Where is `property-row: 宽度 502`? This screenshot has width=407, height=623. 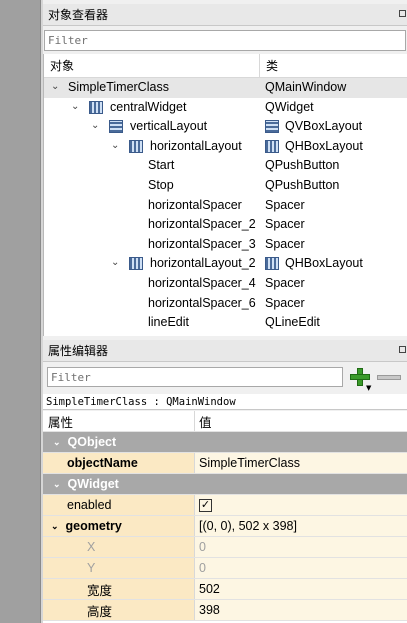 property-row: 宽度 502 is located at coordinates (225, 589).